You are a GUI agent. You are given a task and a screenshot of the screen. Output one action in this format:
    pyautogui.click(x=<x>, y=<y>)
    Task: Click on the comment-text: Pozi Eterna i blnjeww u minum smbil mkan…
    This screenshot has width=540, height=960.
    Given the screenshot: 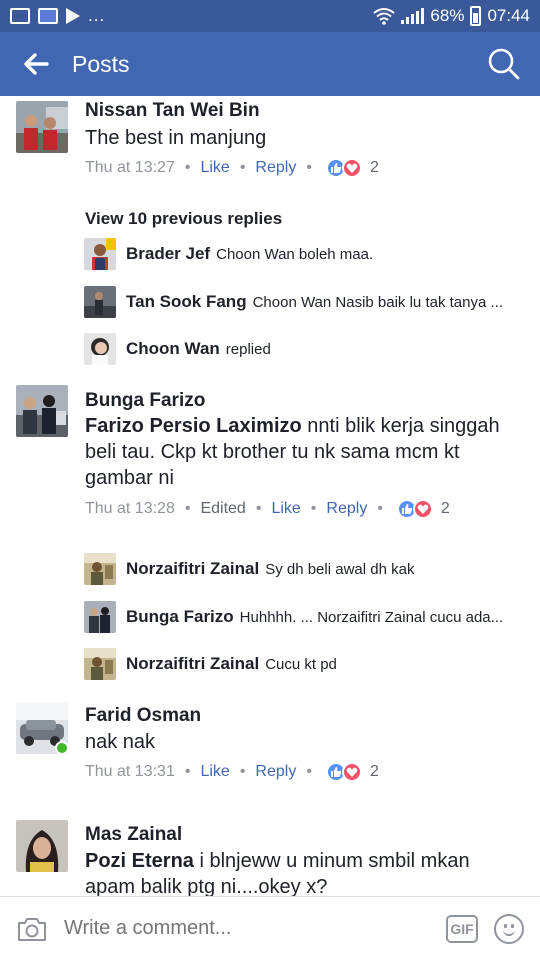 What is the action you would take?
    pyautogui.click(x=277, y=873)
    